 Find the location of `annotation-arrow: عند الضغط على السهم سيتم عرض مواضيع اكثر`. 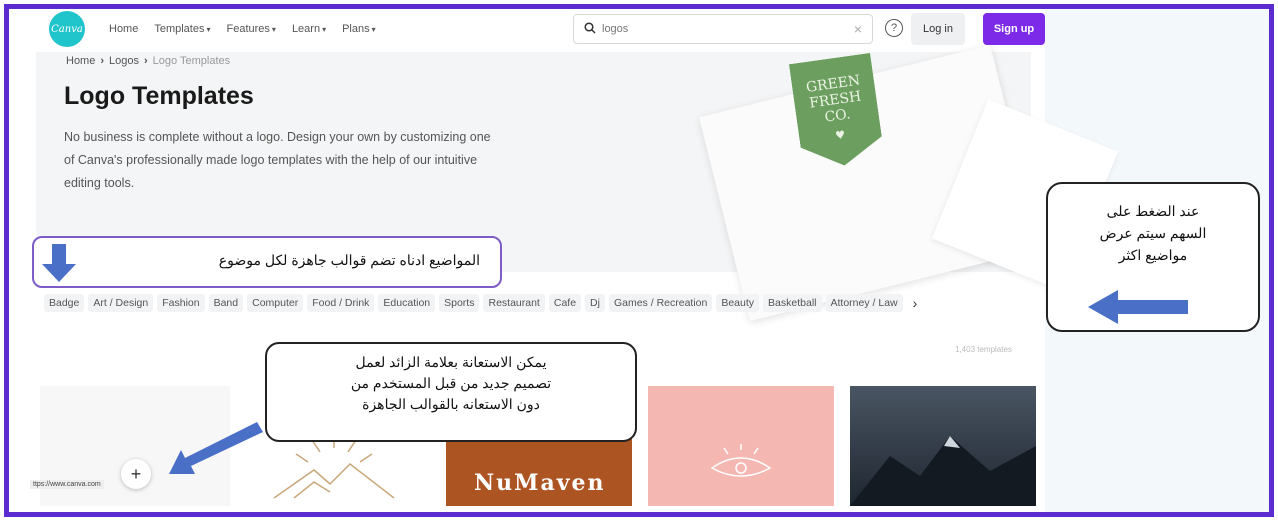

annotation-arrow: عند الضغط على السهم سيتم عرض مواضيع اكثر is located at coordinates (1153, 257).